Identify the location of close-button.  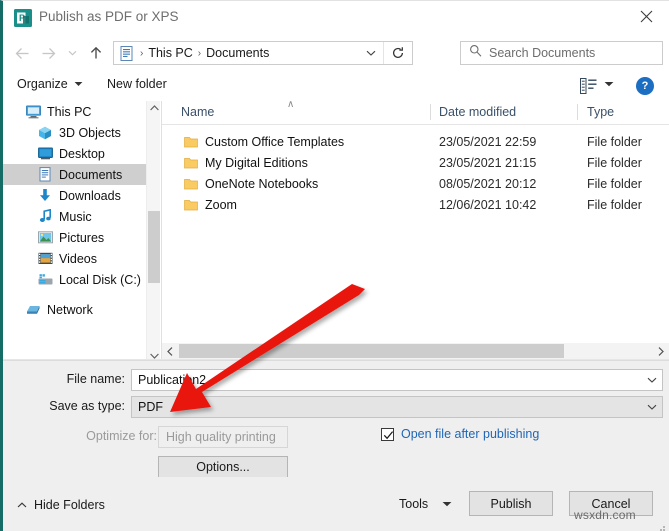
(646, 16).